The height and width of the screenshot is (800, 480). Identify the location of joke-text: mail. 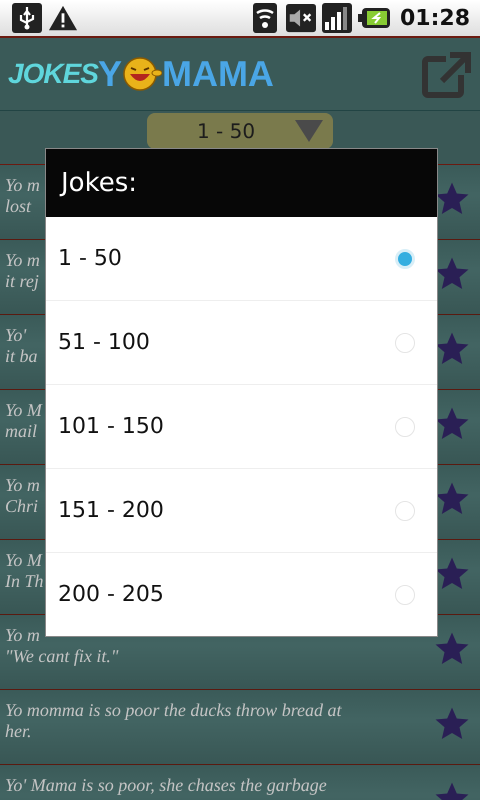
(21, 431).